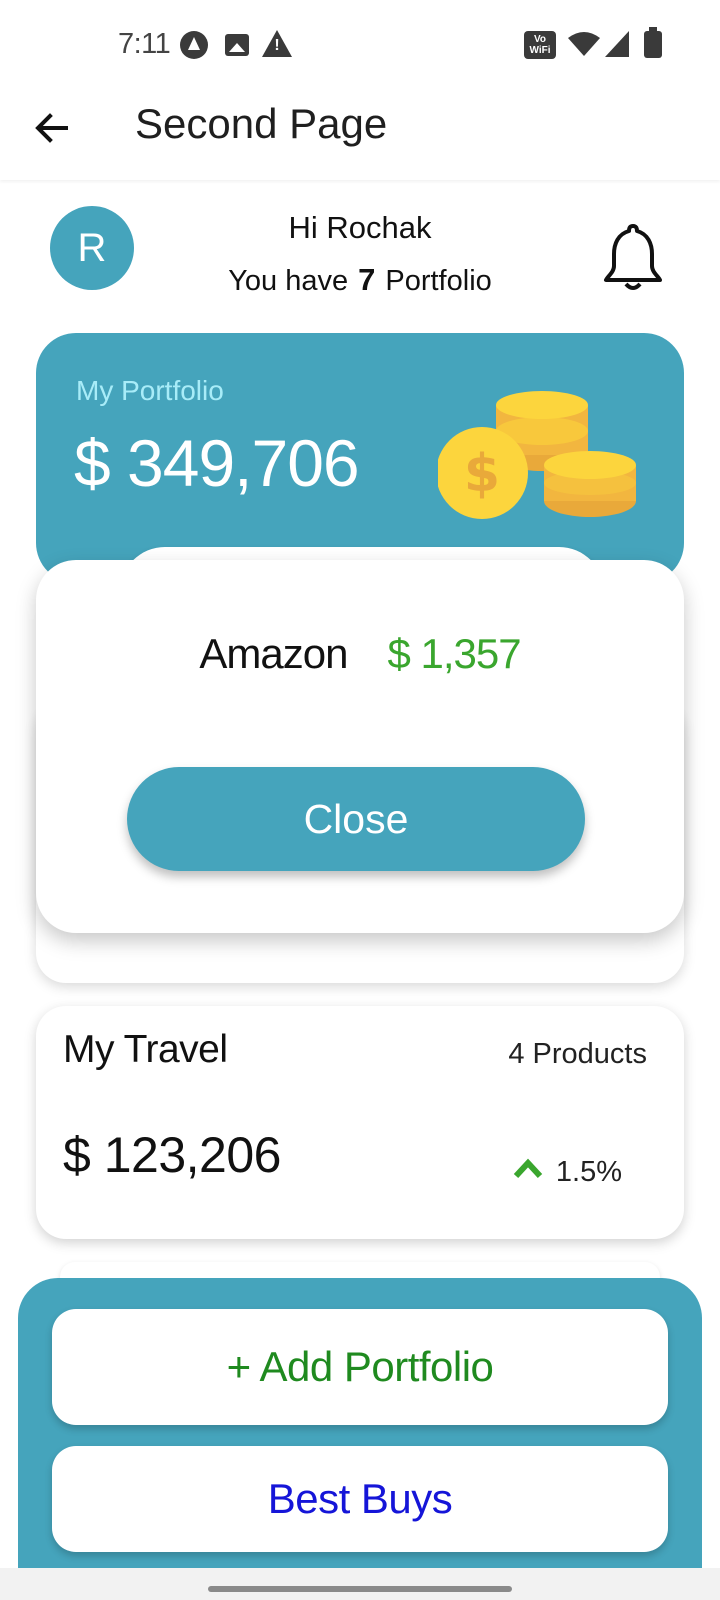  Describe the element at coordinates (537, 455) in the screenshot. I see `coins-icon: $` at that location.